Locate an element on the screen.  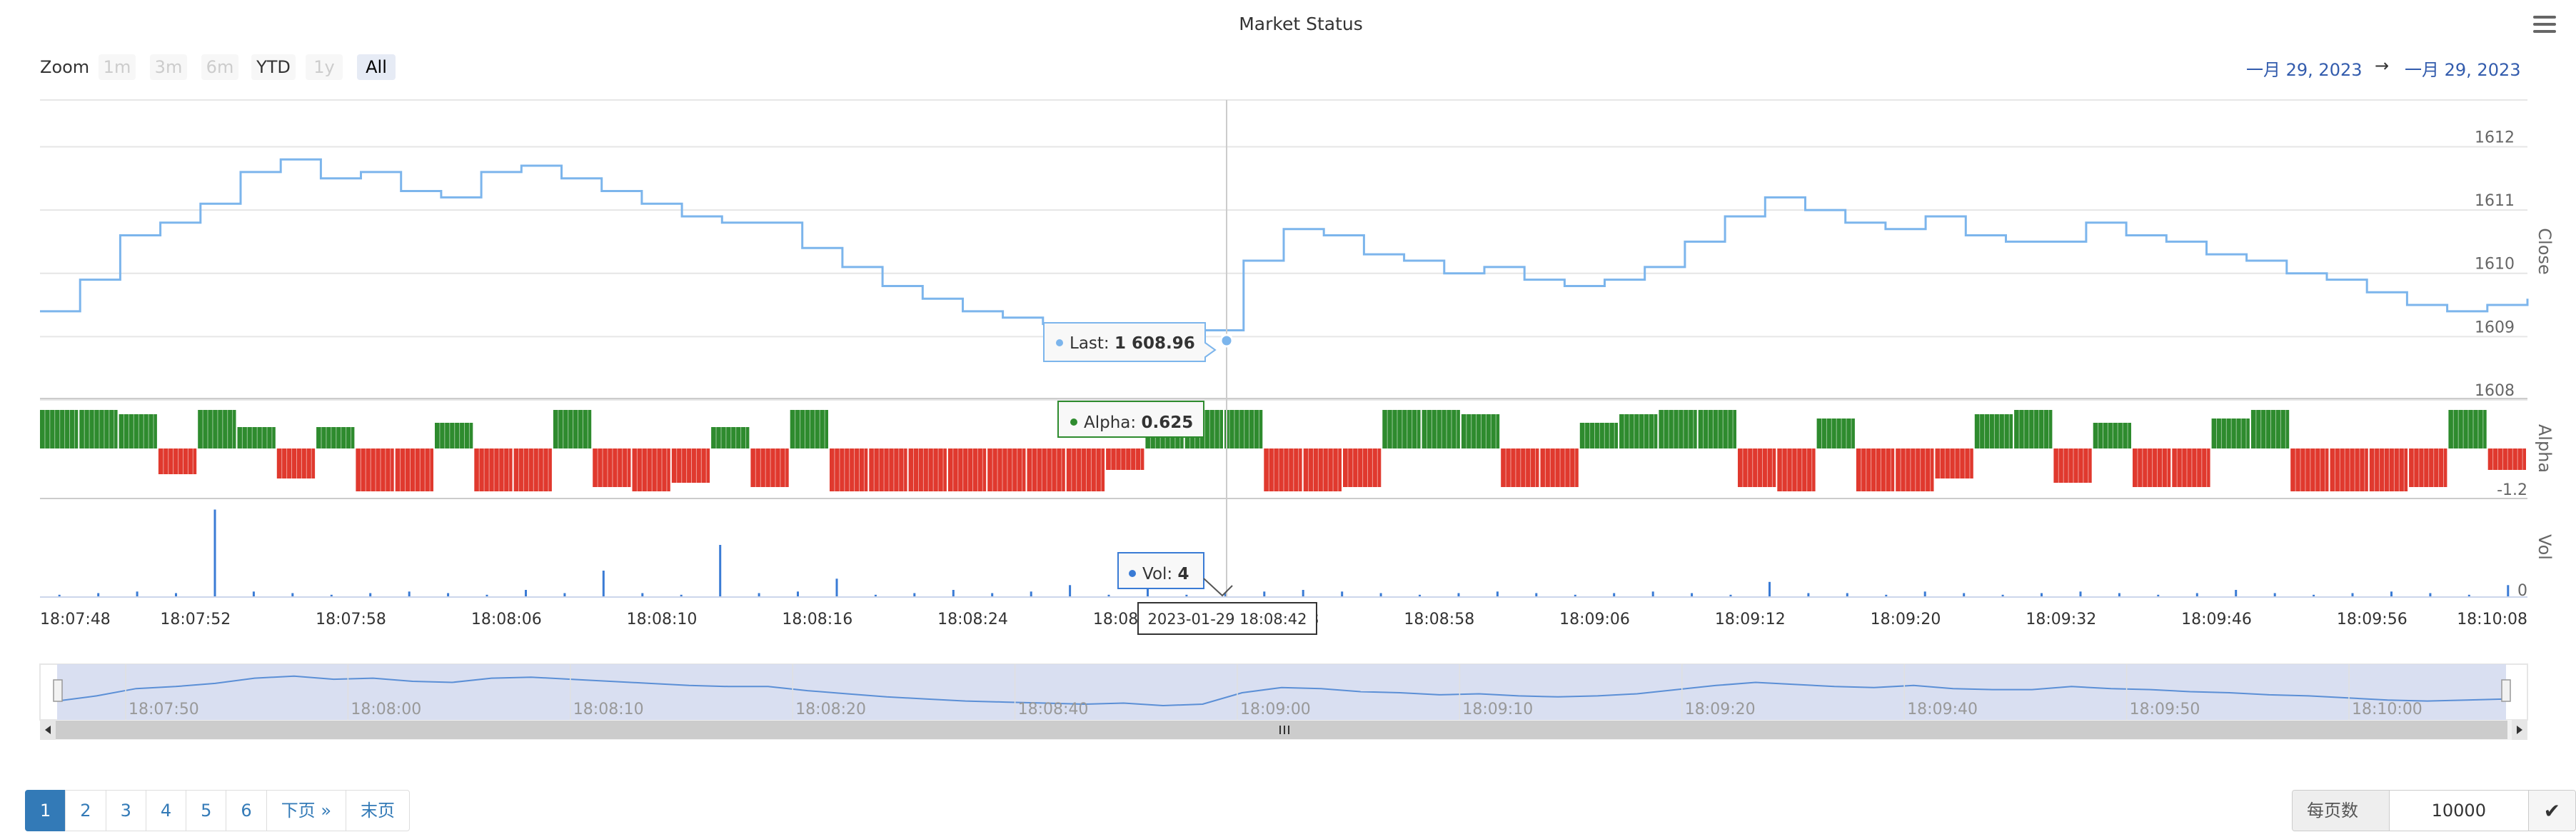
navigator-tick-label: 18:09:10 is located at coordinates (1497, 709).